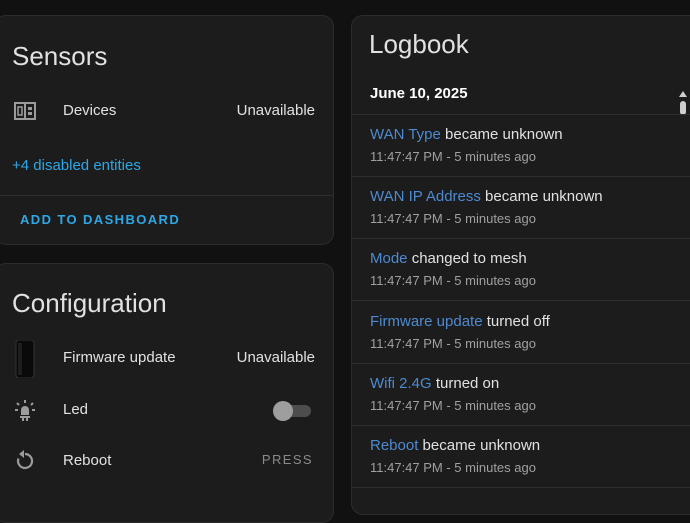  What do you see at coordinates (25, 461) in the screenshot?
I see `restart-icon` at bounding box center [25, 461].